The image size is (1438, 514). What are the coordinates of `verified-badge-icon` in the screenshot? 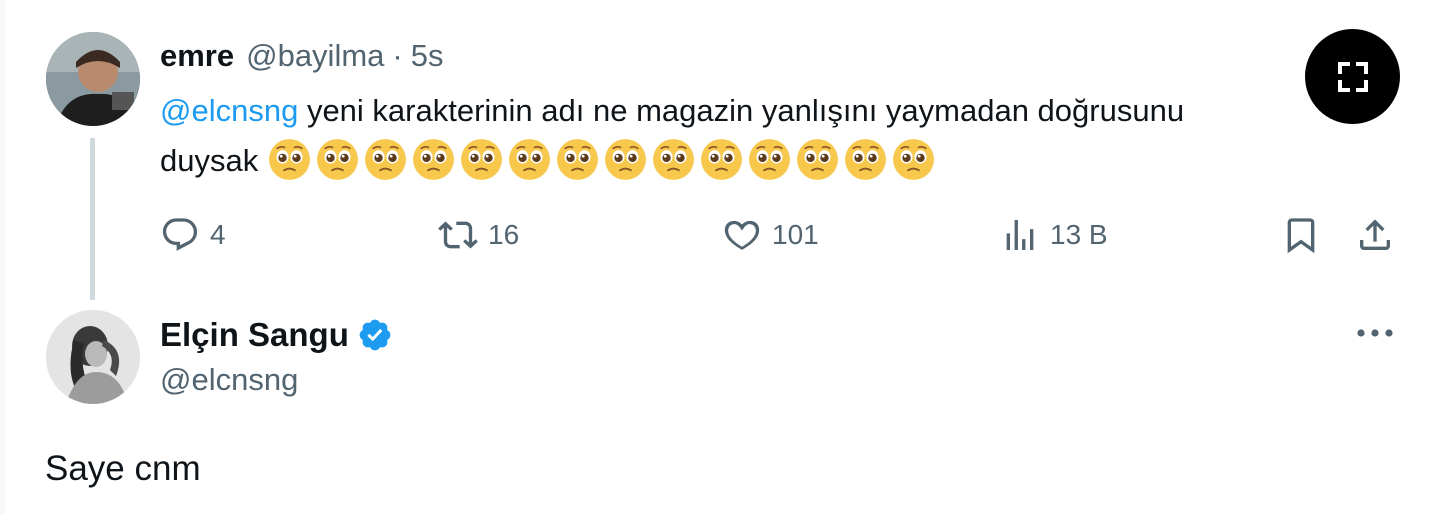 It's located at (375, 335).